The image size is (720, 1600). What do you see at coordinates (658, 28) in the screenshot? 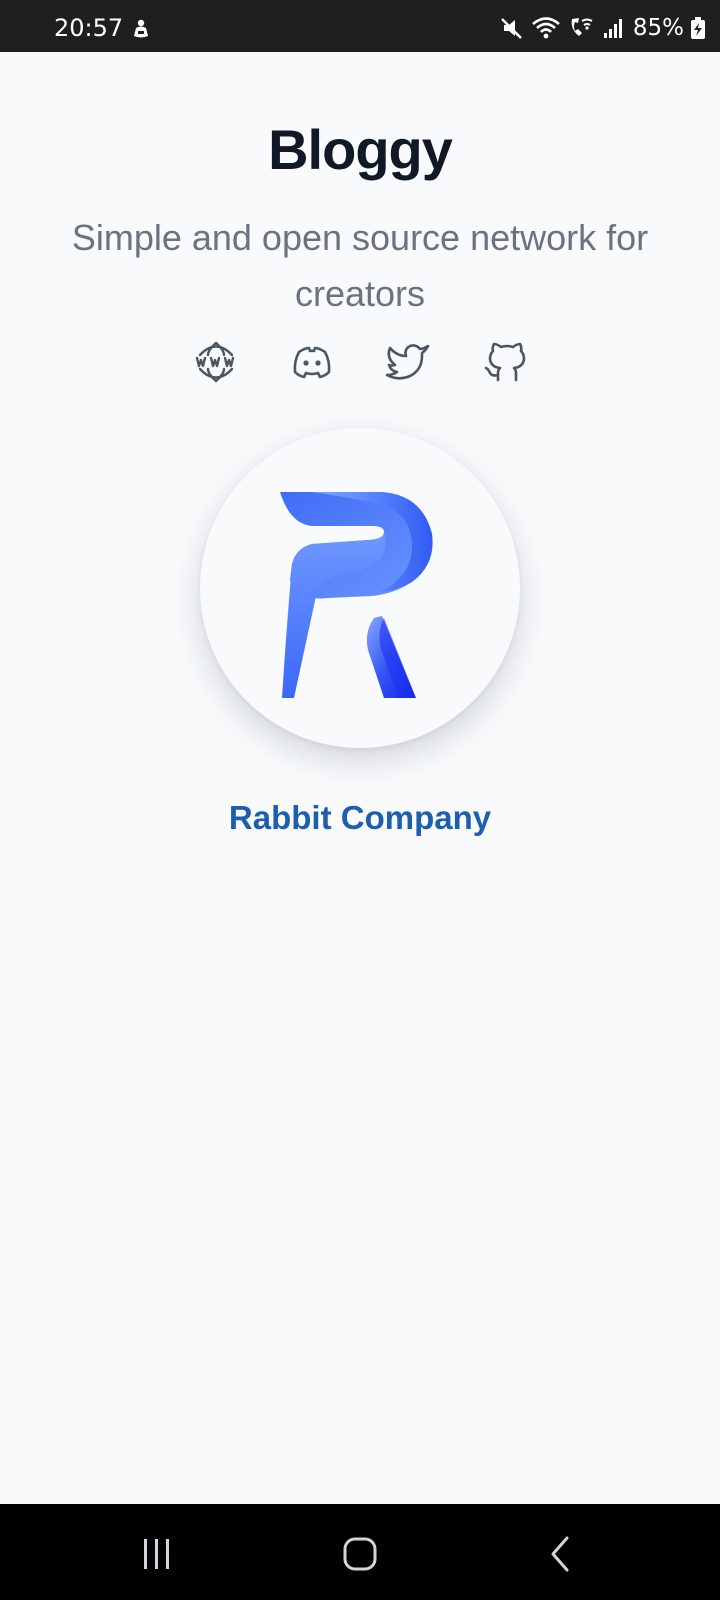
I see `battery-percentage: 85%` at bounding box center [658, 28].